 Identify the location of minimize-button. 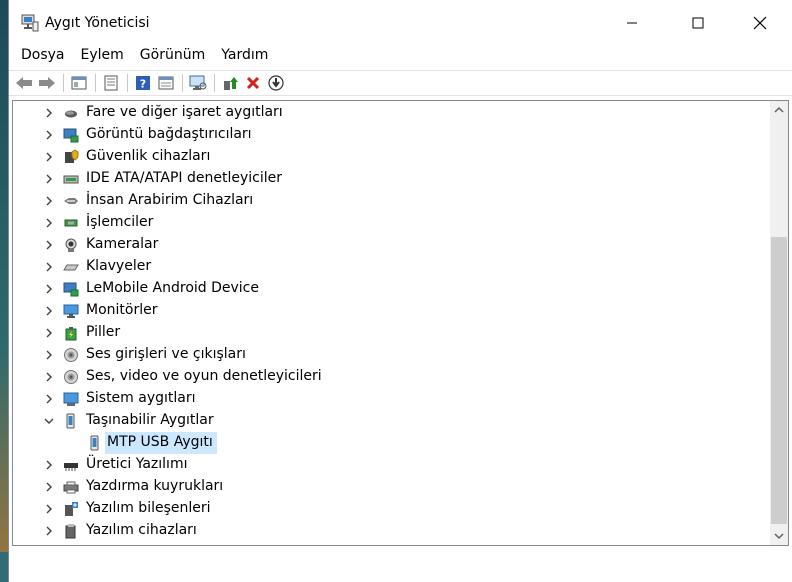
(632, 23).